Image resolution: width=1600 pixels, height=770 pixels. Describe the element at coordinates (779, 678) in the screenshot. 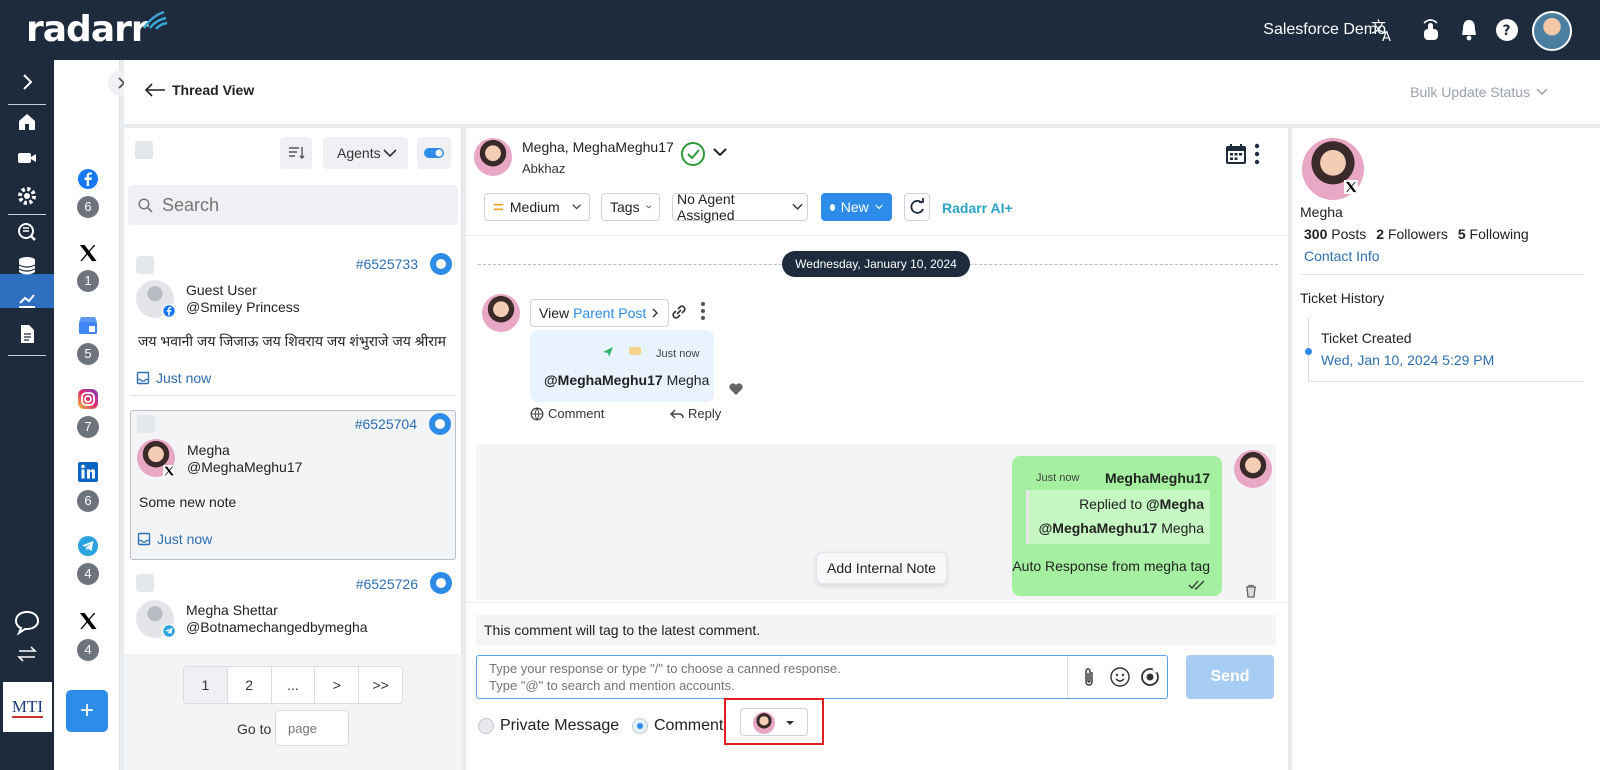

I see `reply-input` at that location.